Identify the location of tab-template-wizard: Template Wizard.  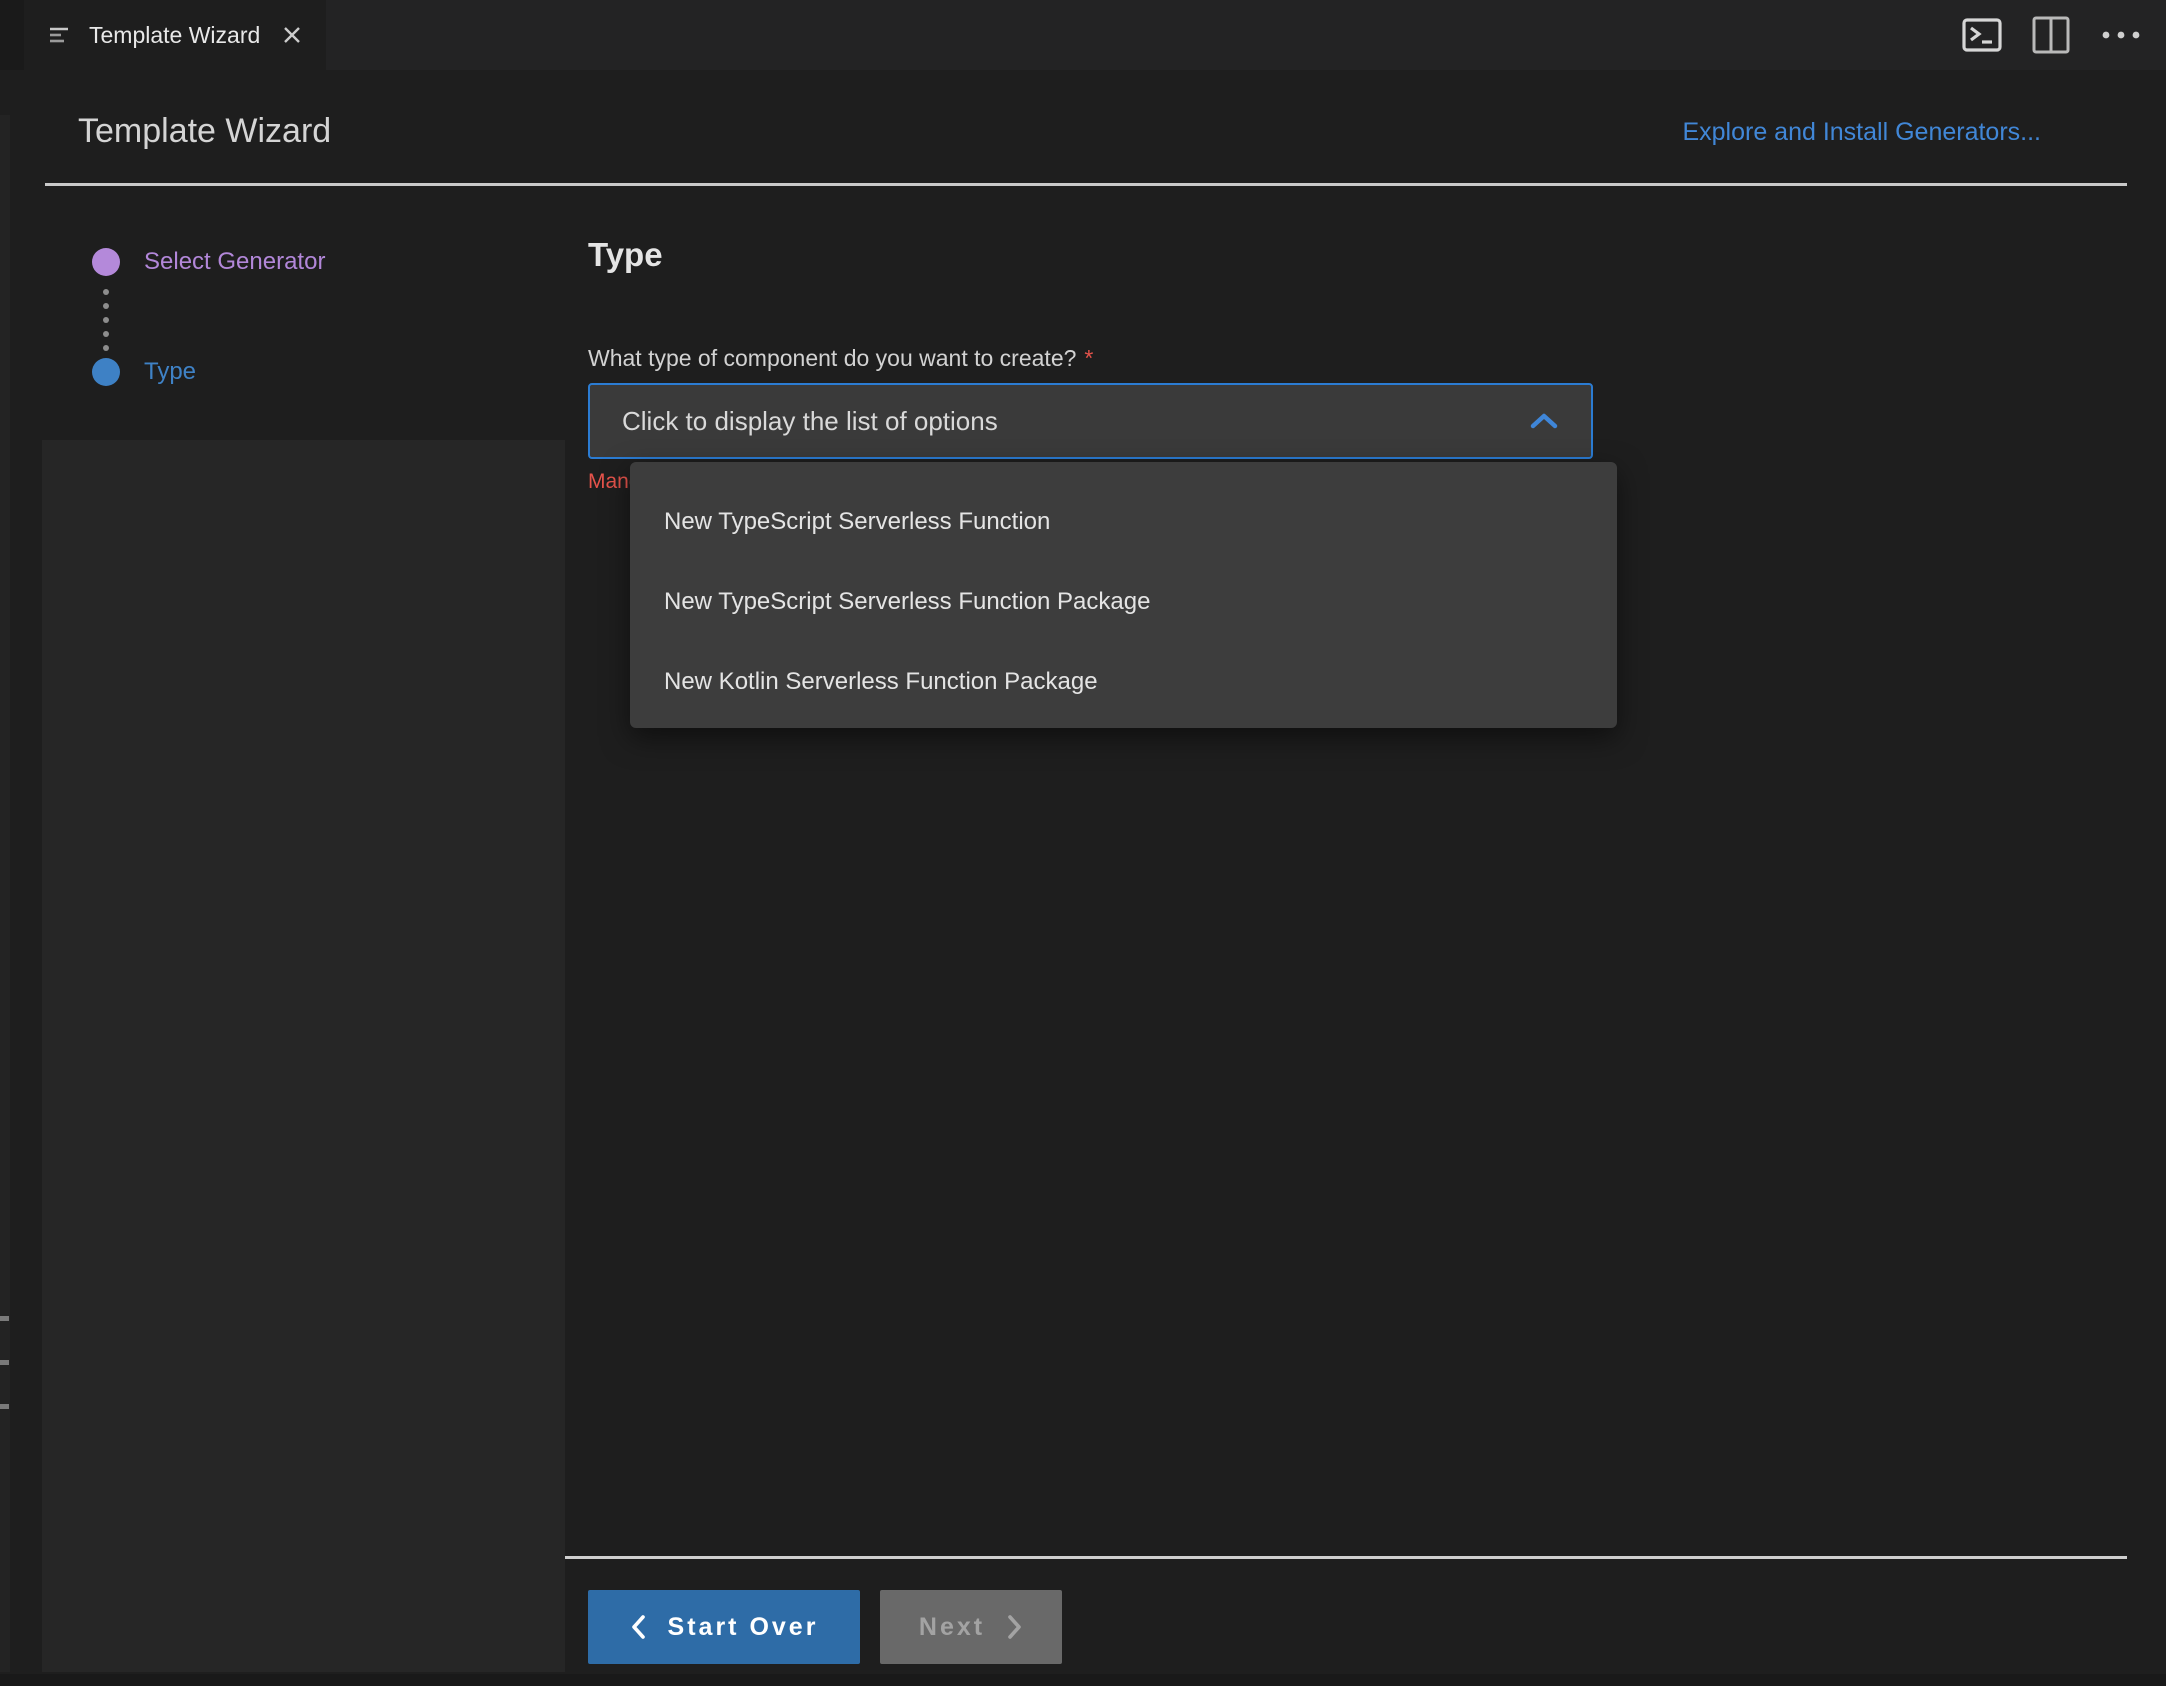
(175, 35).